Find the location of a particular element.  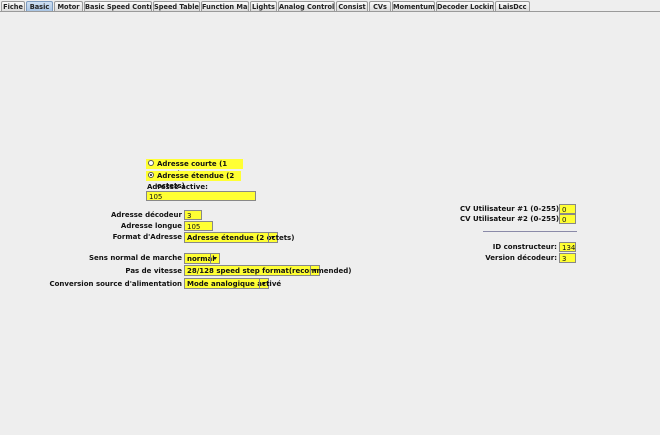

speed-steps-select: 28/128 speed step format(recommended) is located at coordinates (268, 270).